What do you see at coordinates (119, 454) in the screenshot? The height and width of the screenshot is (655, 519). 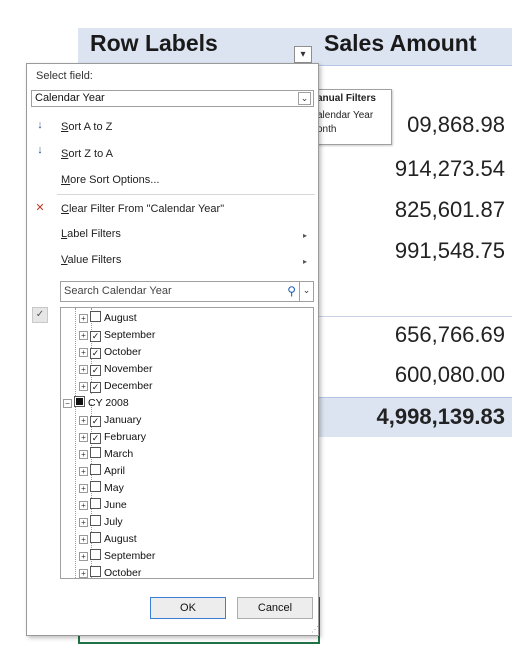 I see `tree-item-label: March` at bounding box center [119, 454].